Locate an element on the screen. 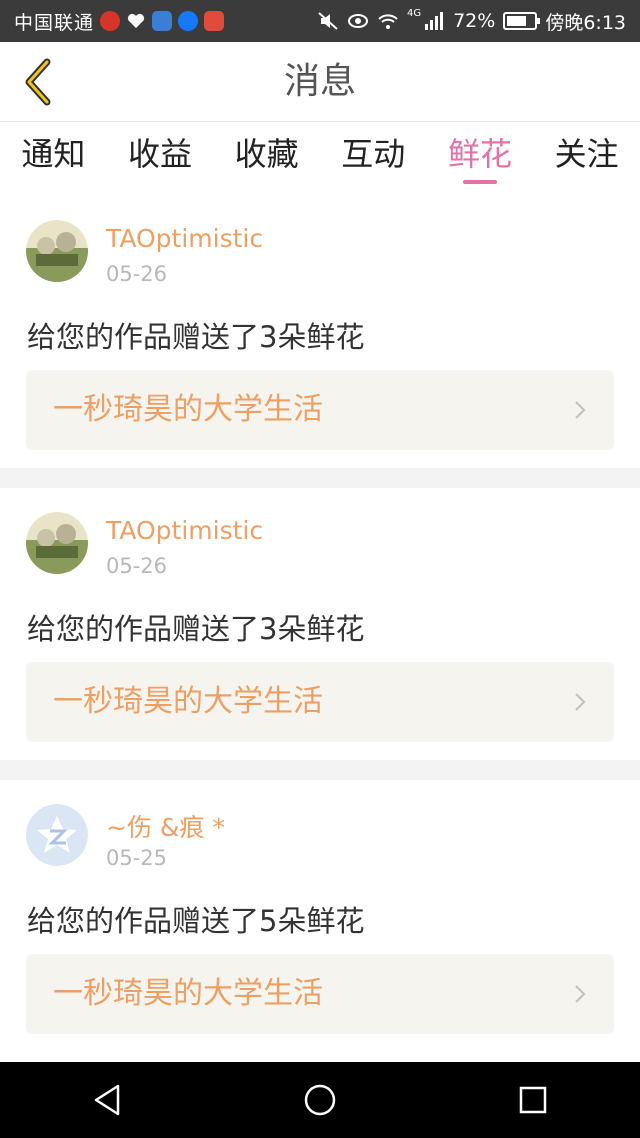 This screenshot has width=640, height=1138. page-title: 消息 is located at coordinates (319, 81).